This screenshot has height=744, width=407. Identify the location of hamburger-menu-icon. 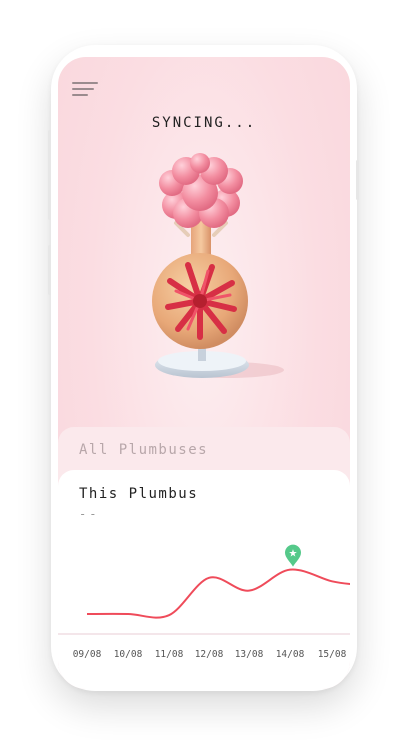
(85, 89).